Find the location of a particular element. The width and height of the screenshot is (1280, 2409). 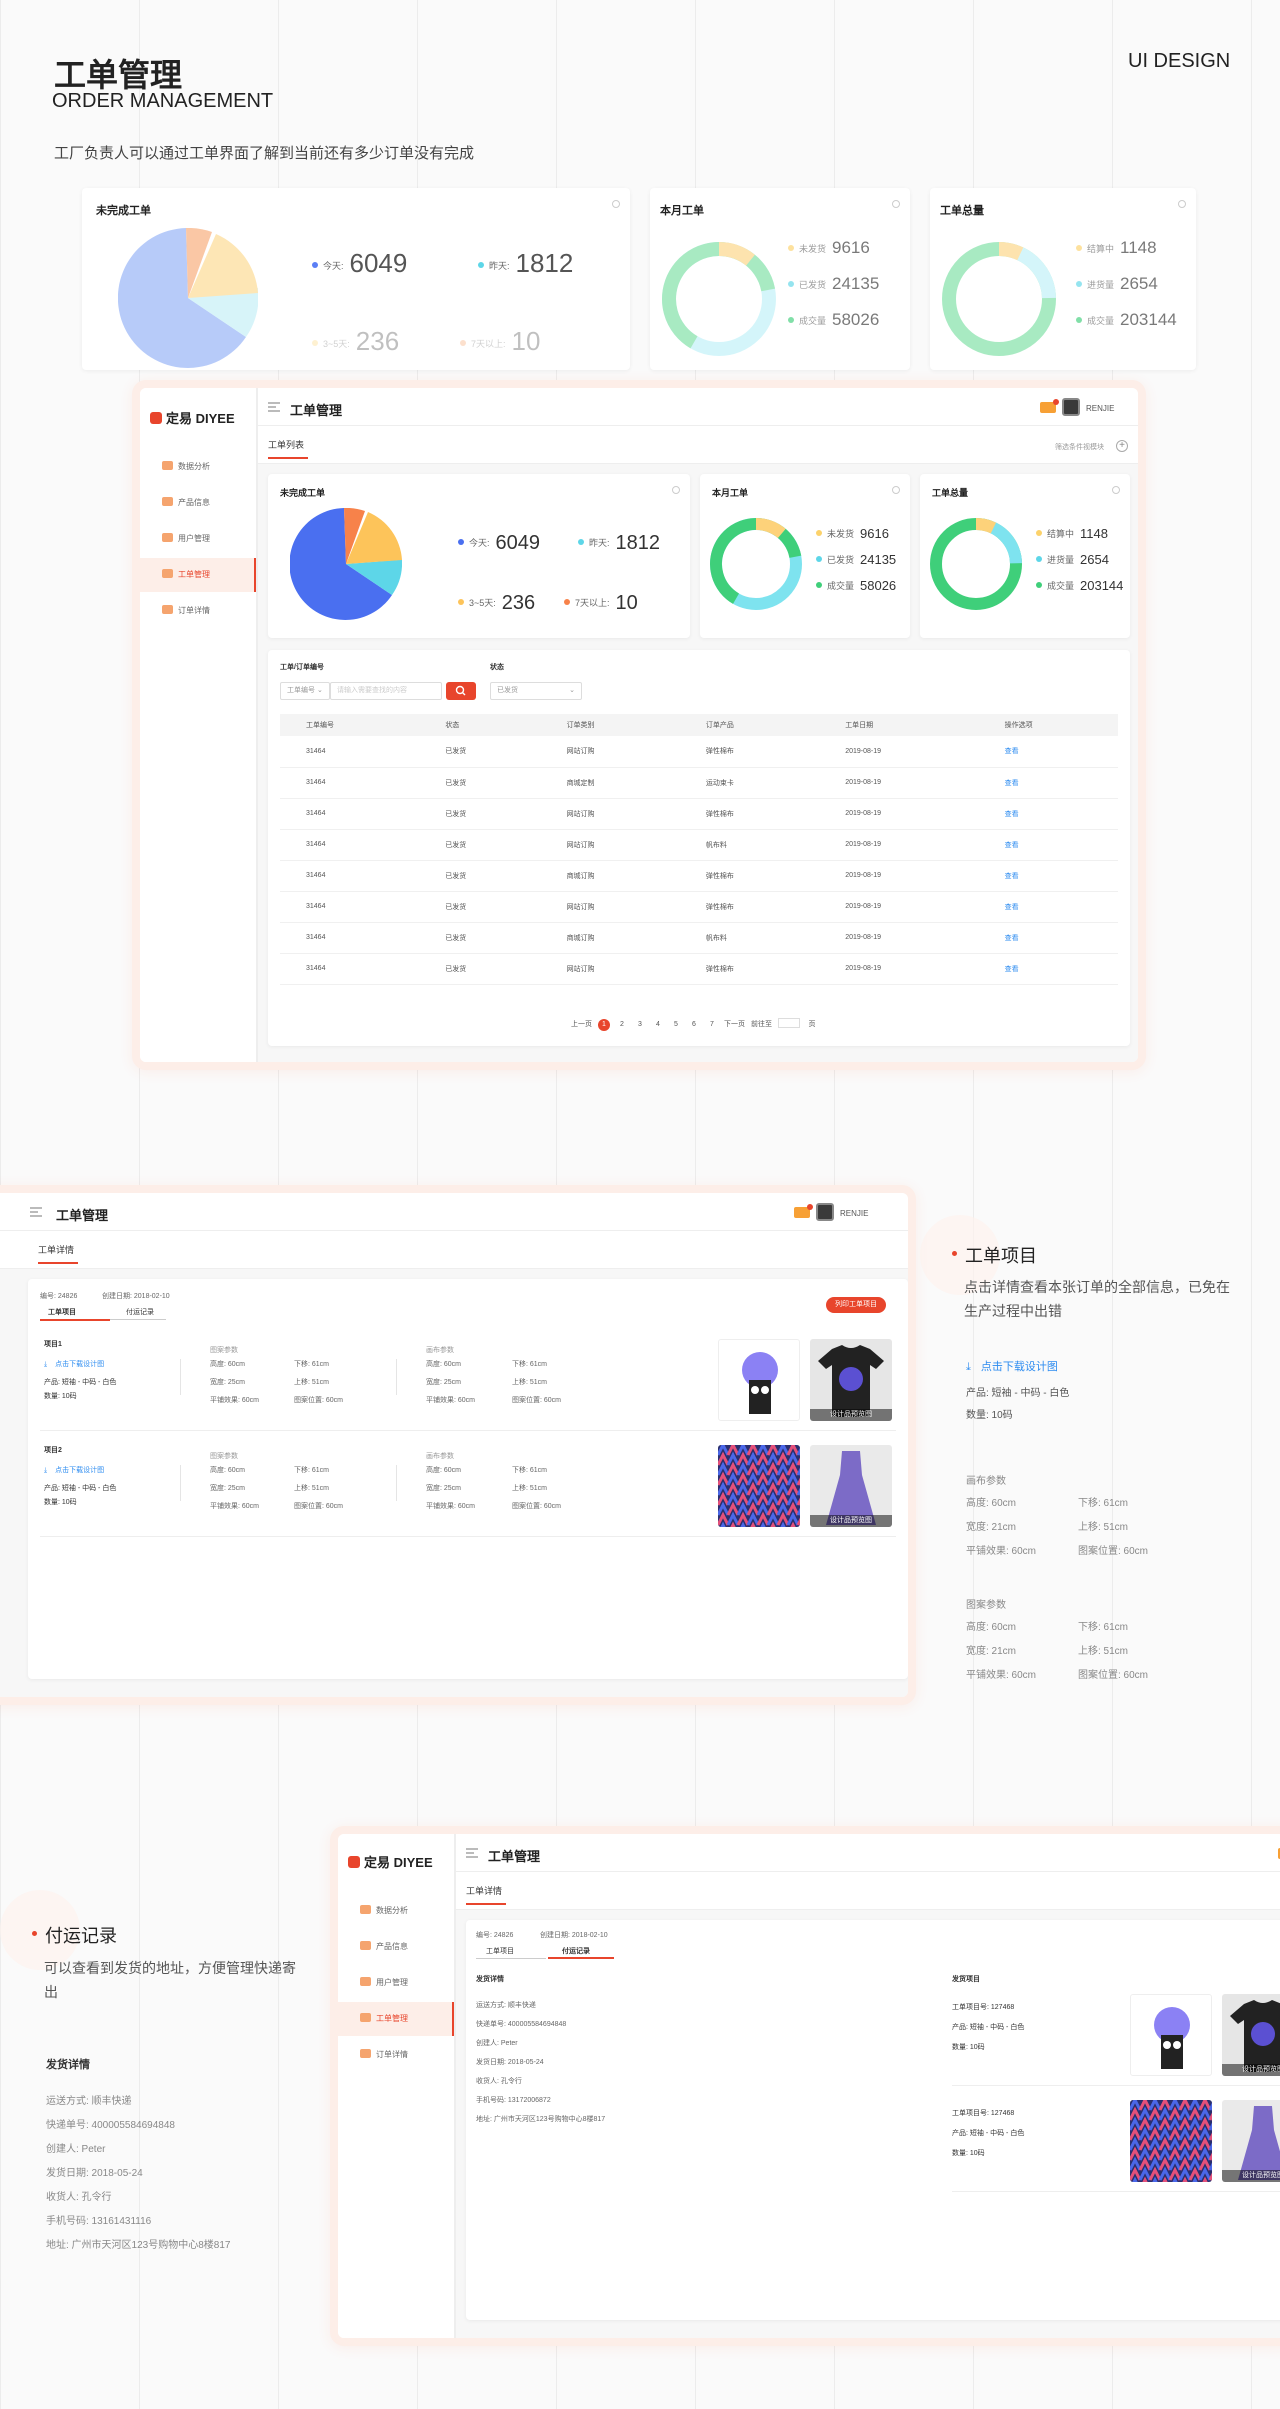

page-number: 6 is located at coordinates (694, 1024).